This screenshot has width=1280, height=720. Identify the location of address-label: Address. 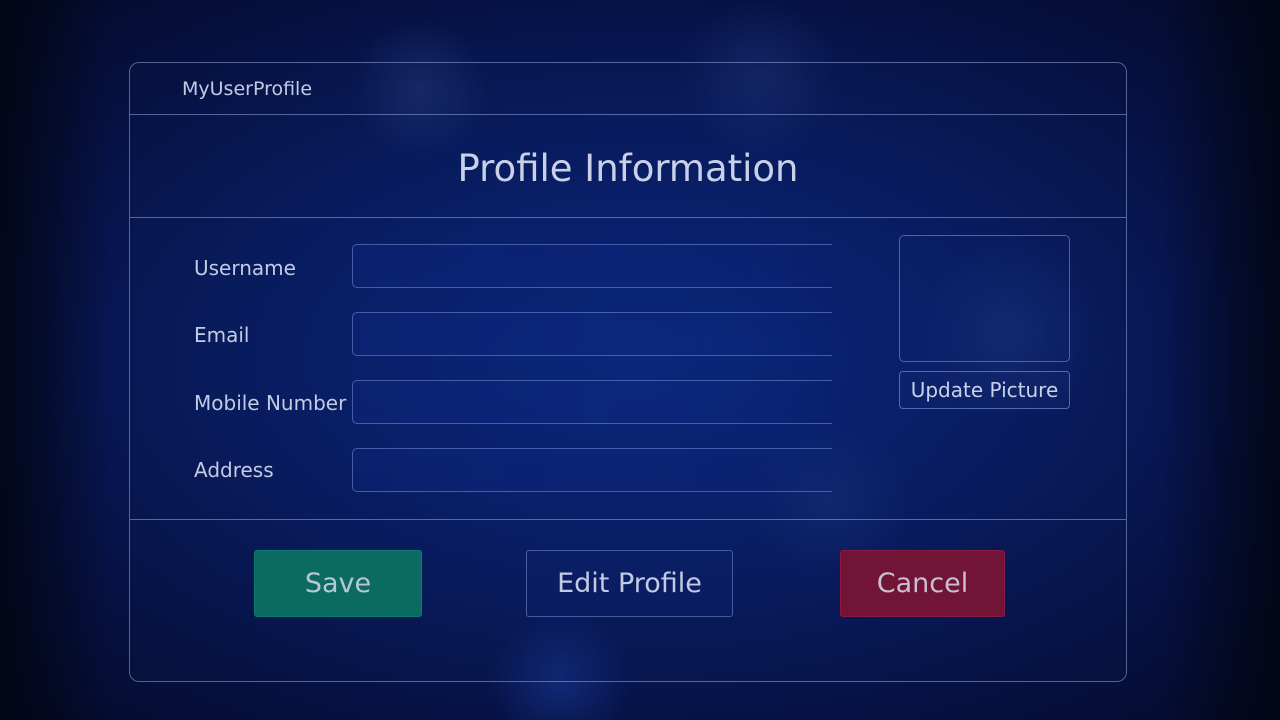
(234, 470).